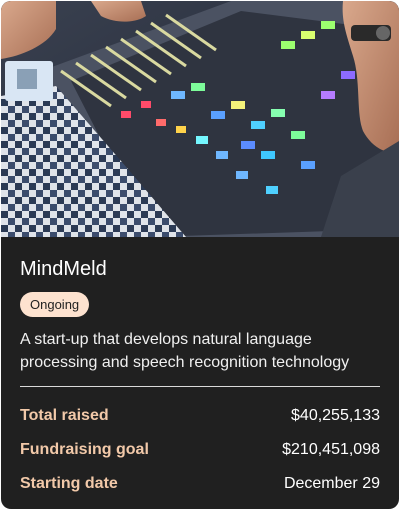 This screenshot has width=400, height=510. What do you see at coordinates (64, 415) in the screenshot?
I see `stat-label: Total raised` at bounding box center [64, 415].